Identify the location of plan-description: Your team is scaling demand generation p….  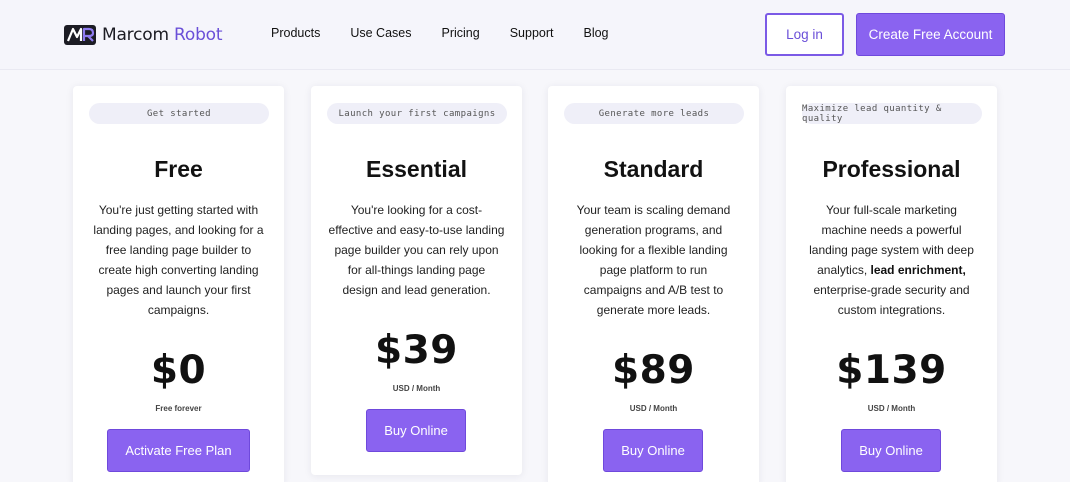
(653, 260).